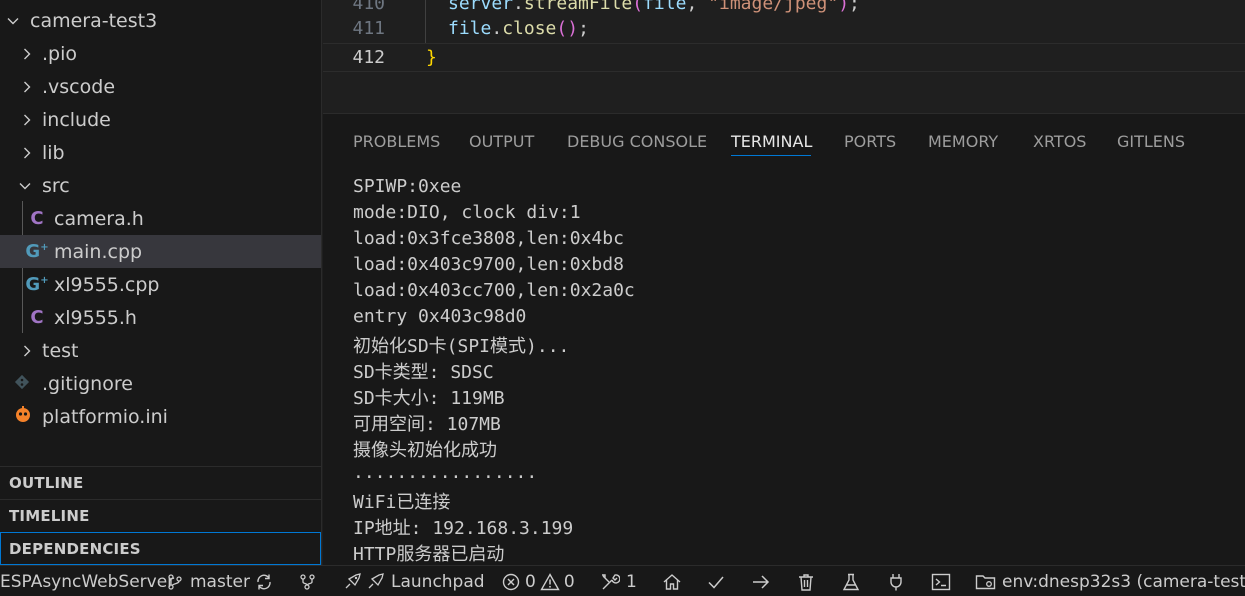 Image resolution: width=1245 pixels, height=596 pixels. I want to click on new-terminal-button, so click(941, 581).